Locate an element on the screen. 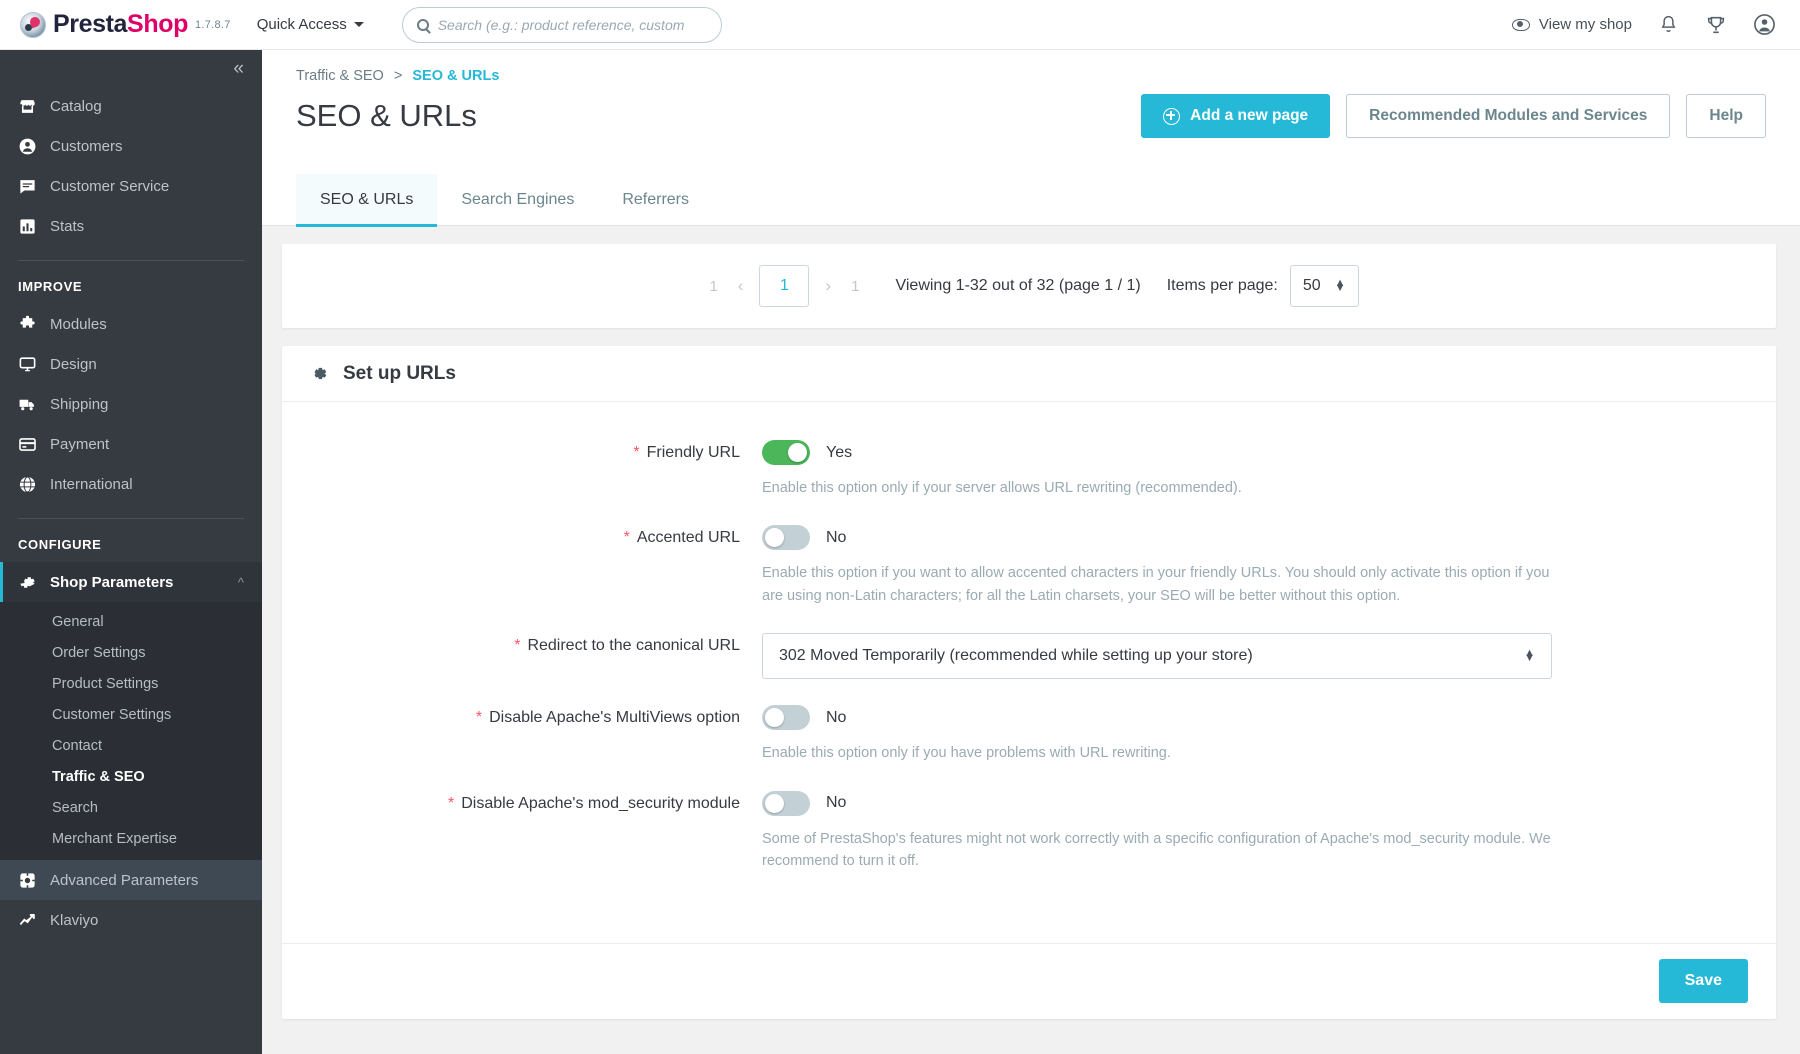 The height and width of the screenshot is (1054, 1800). chevron-up-icon: ^ is located at coordinates (241, 582).